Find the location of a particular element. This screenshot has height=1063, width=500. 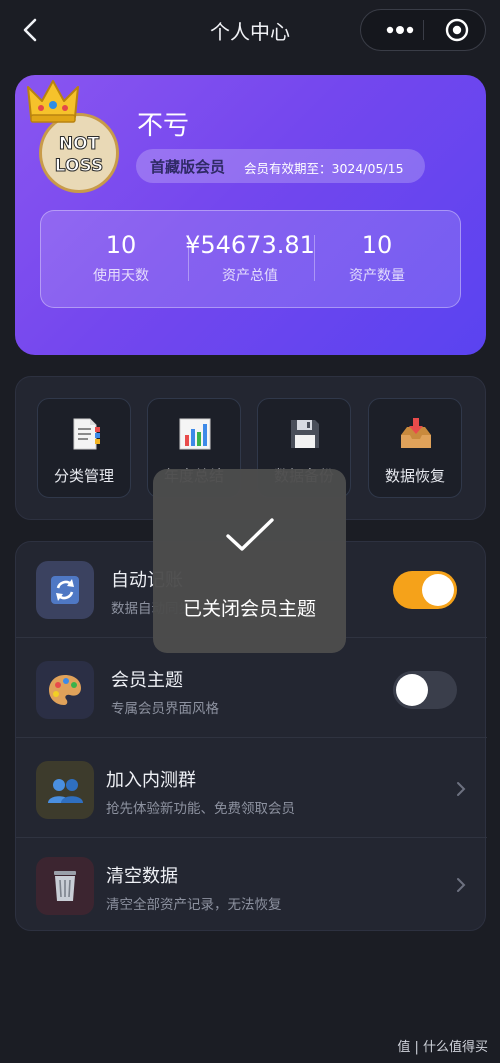

settings-row-member-theme: 会员主题 专属会员界面风格 is located at coordinates (251, 690).